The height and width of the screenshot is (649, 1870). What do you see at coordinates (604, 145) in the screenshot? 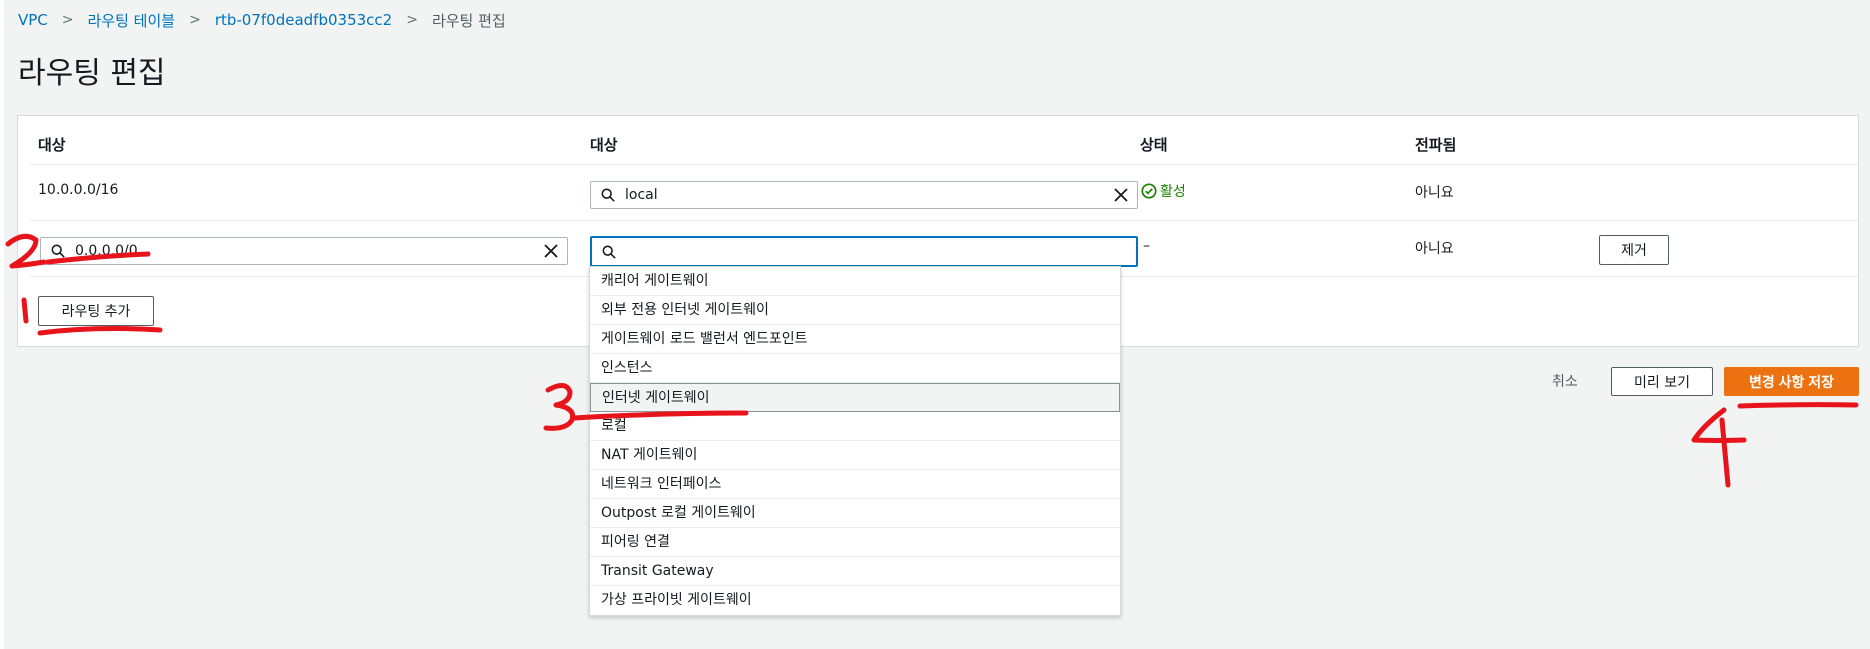
I see `header-target: 대상` at bounding box center [604, 145].